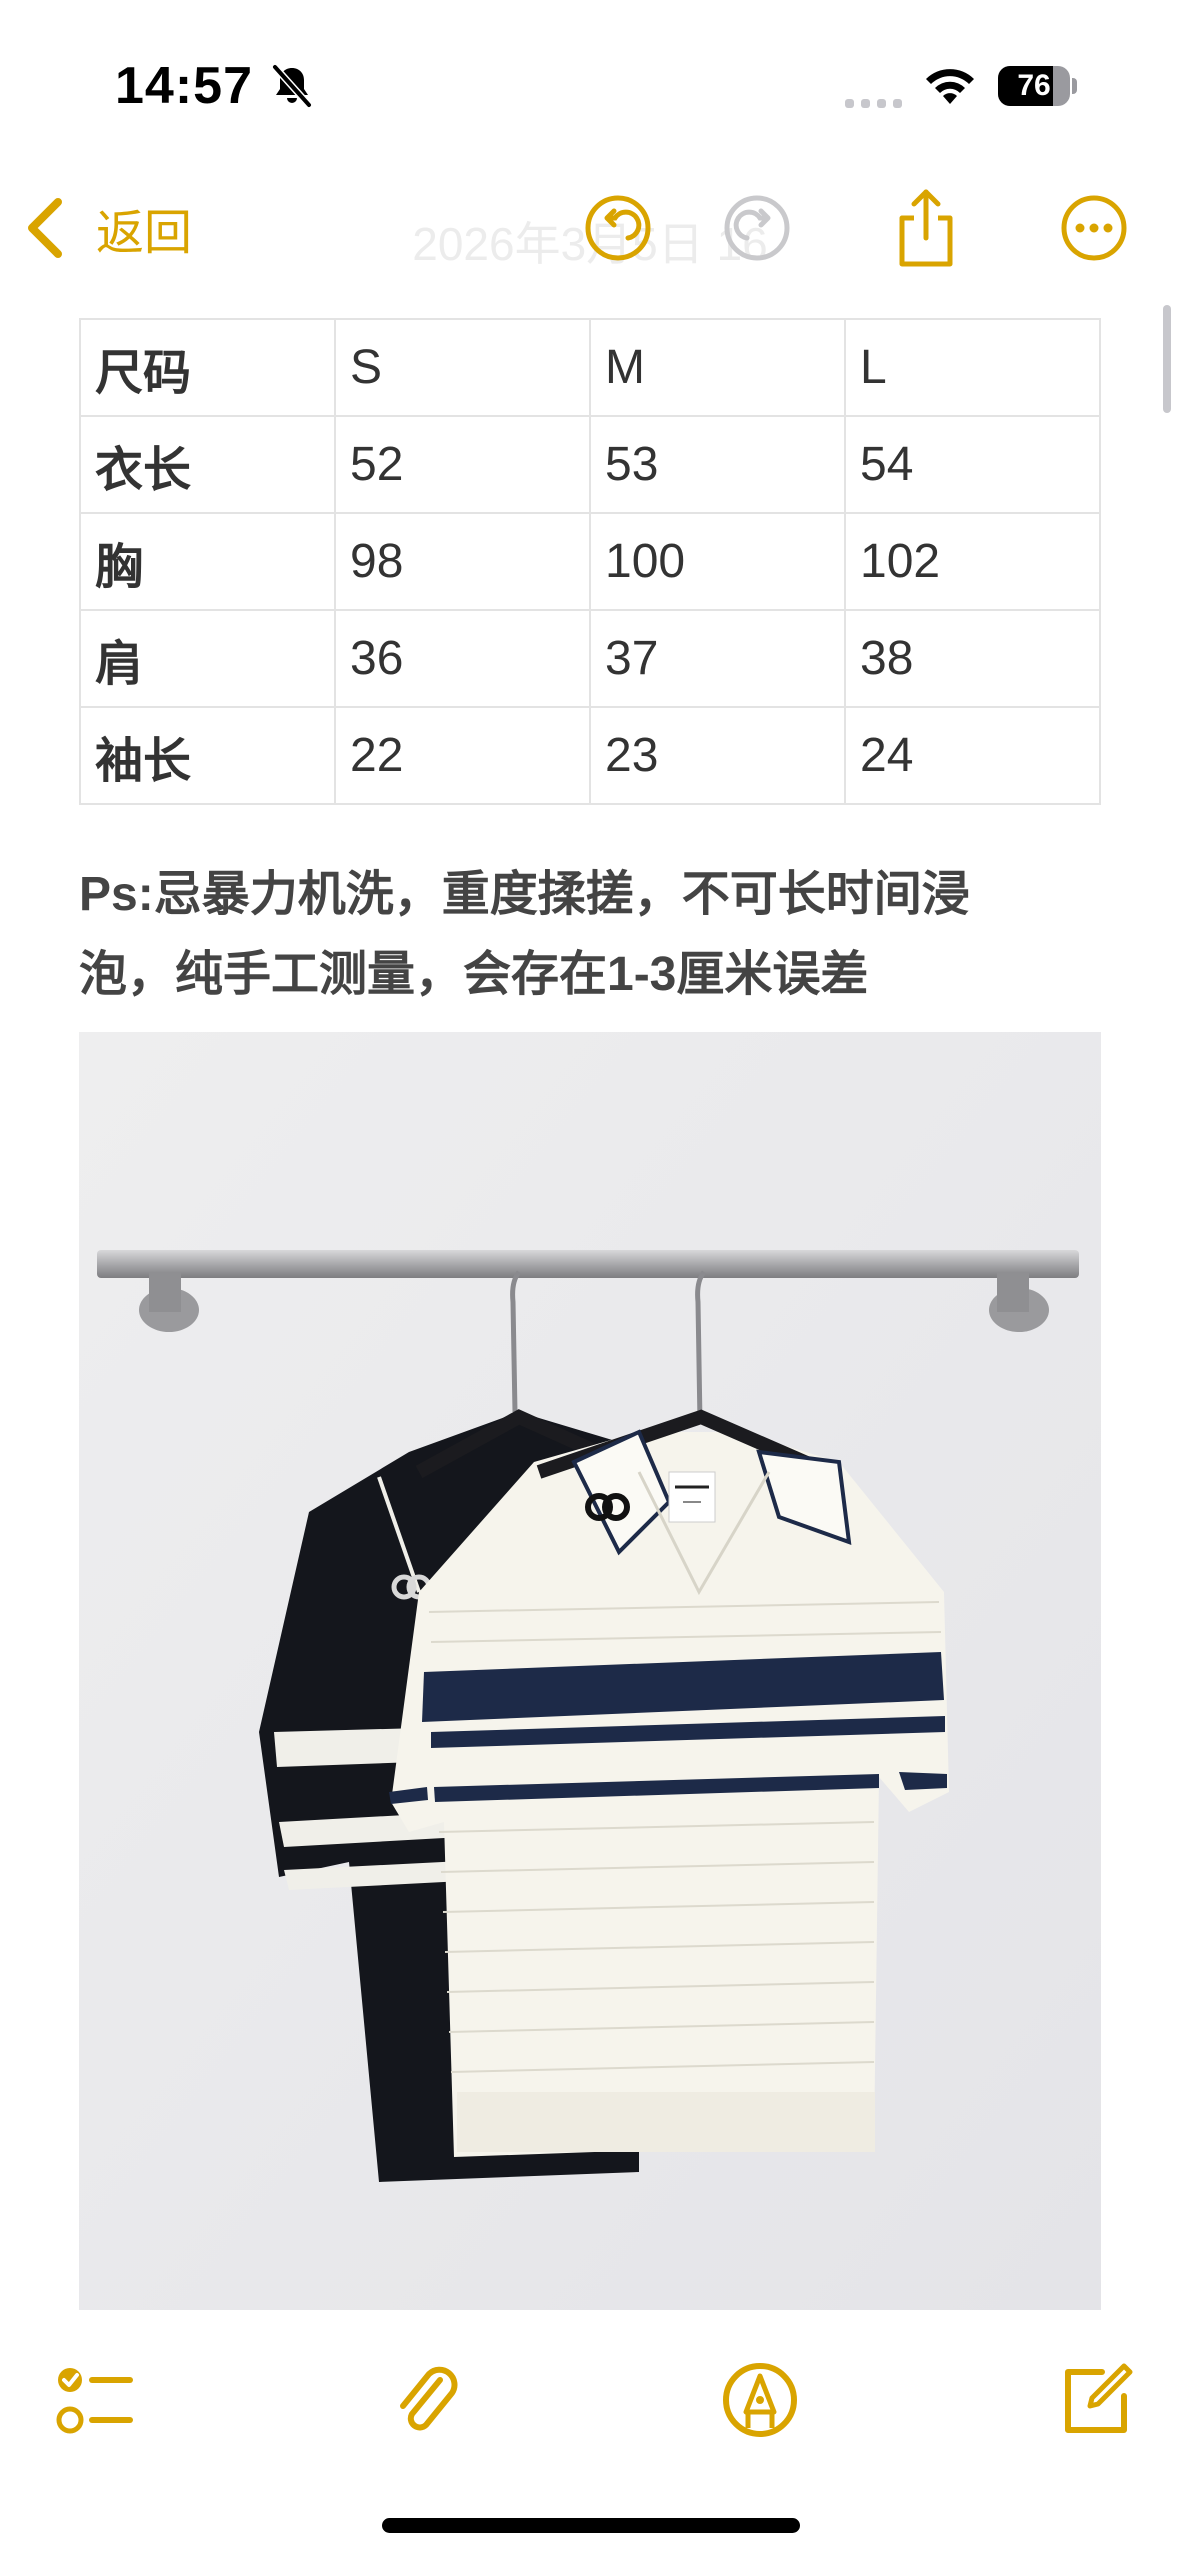  I want to click on status-time: 14:57, so click(184, 86).